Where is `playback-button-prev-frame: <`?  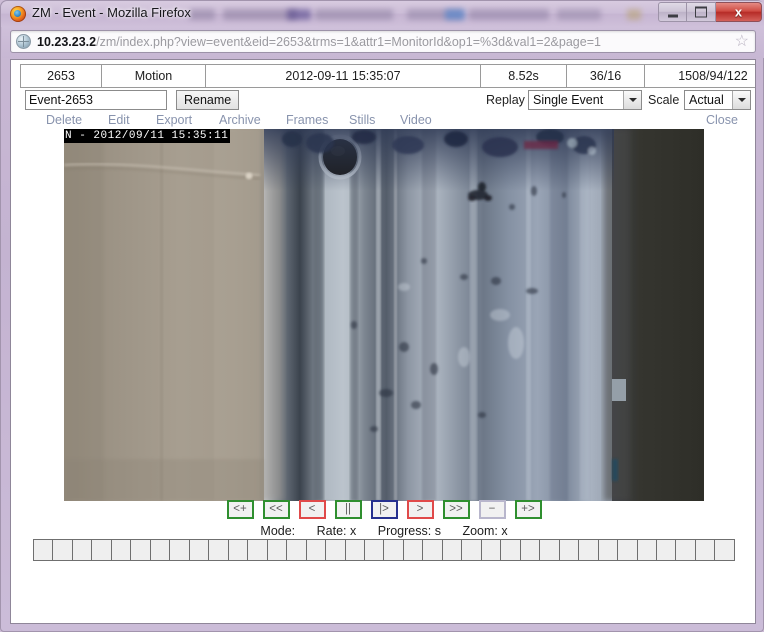 playback-button-prev-frame: < is located at coordinates (312, 509).